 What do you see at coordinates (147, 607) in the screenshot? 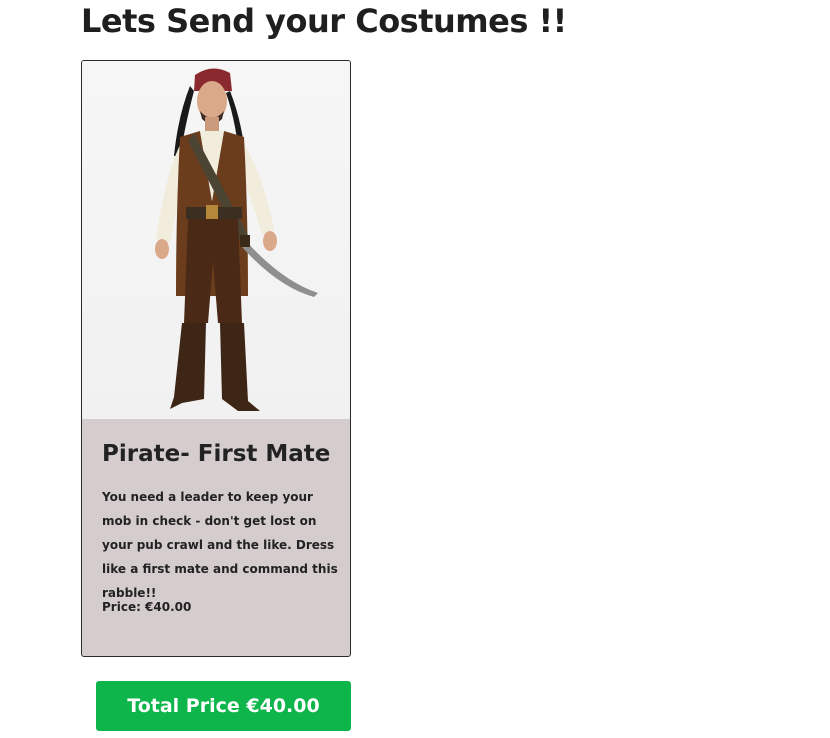
I see `costume-price: Price: €40.00` at bounding box center [147, 607].